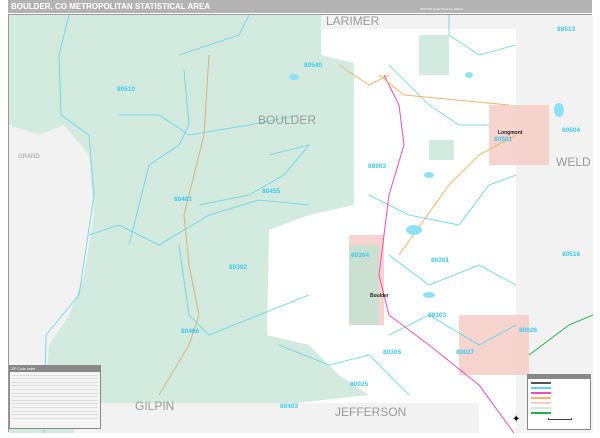 This screenshot has height=438, width=600. I want to click on zip-label: 80501, so click(503, 139).